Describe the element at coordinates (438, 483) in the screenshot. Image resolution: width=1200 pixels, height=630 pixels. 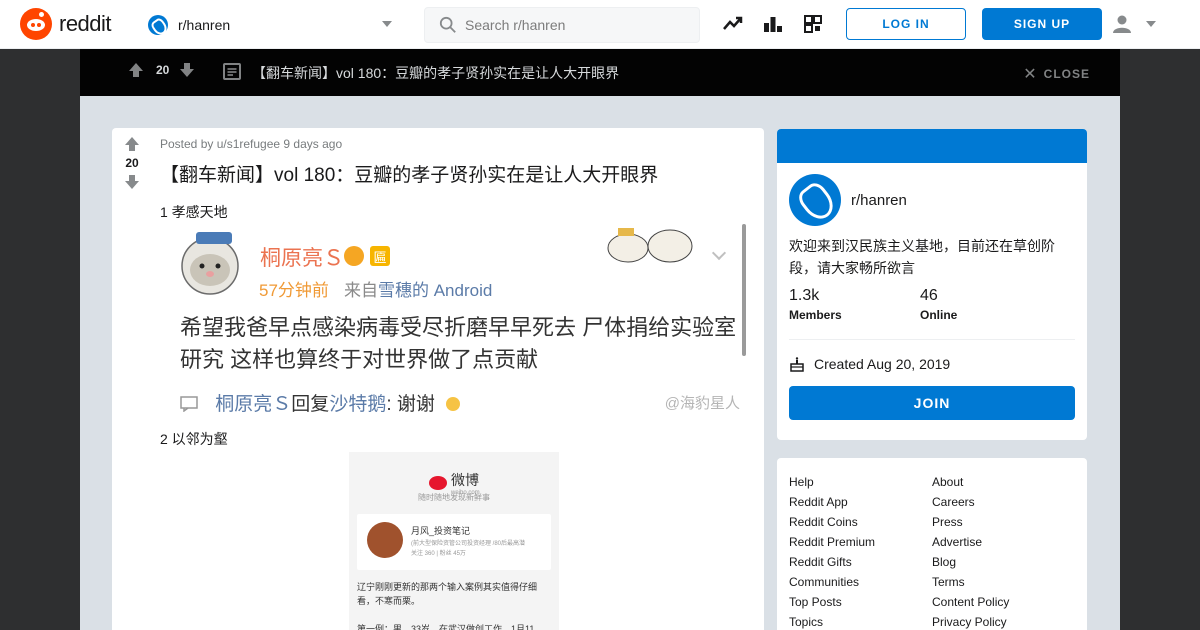
I see `weibo-eye-icon` at that location.